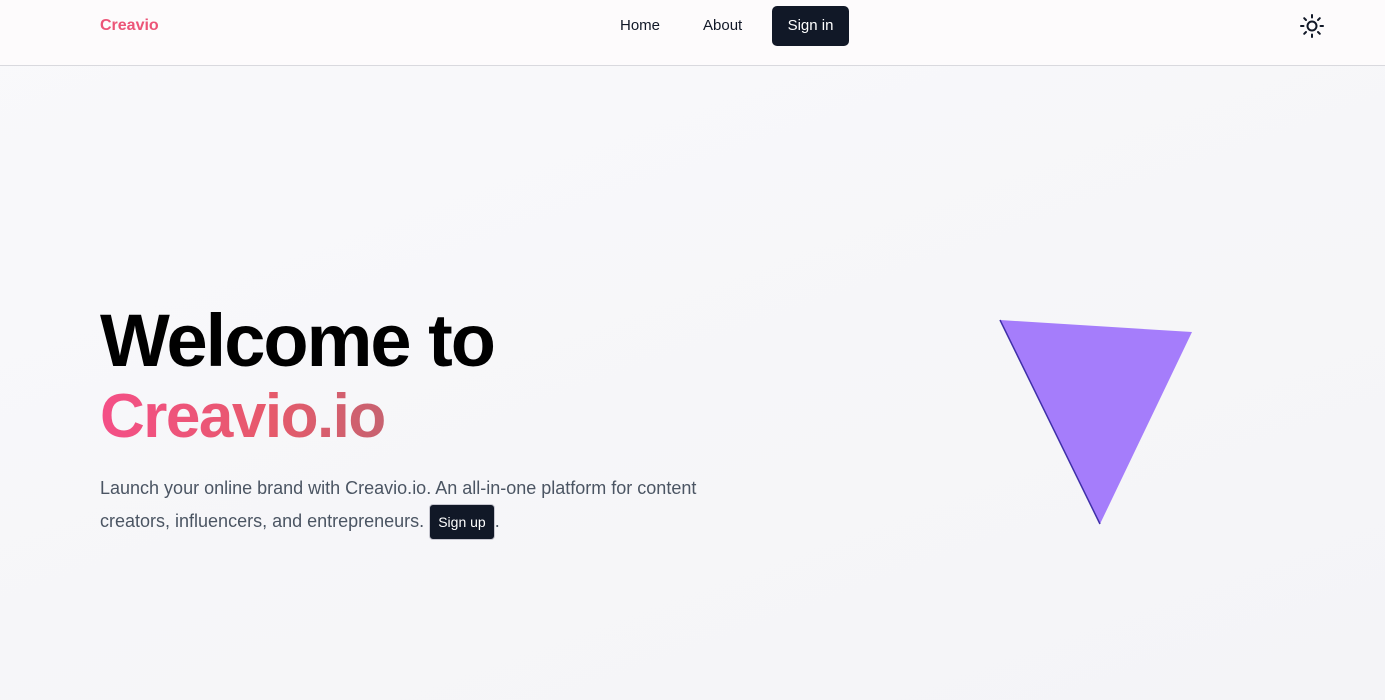  I want to click on nav-link-about: About, so click(722, 26).